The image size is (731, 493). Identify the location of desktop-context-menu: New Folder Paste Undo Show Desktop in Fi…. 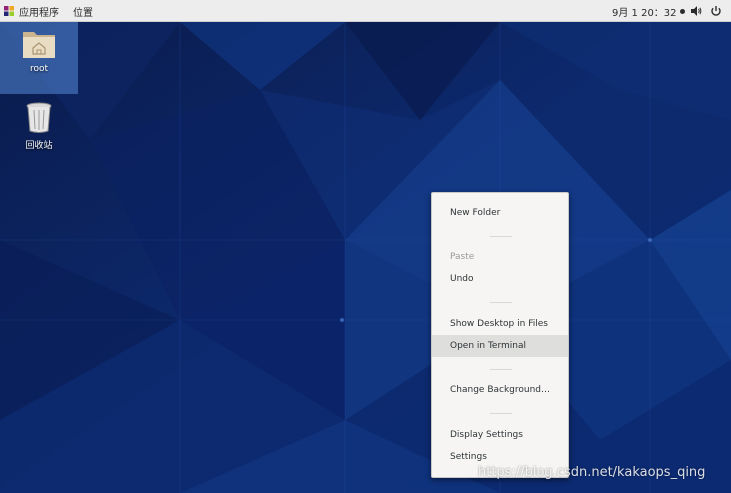
(500, 335).